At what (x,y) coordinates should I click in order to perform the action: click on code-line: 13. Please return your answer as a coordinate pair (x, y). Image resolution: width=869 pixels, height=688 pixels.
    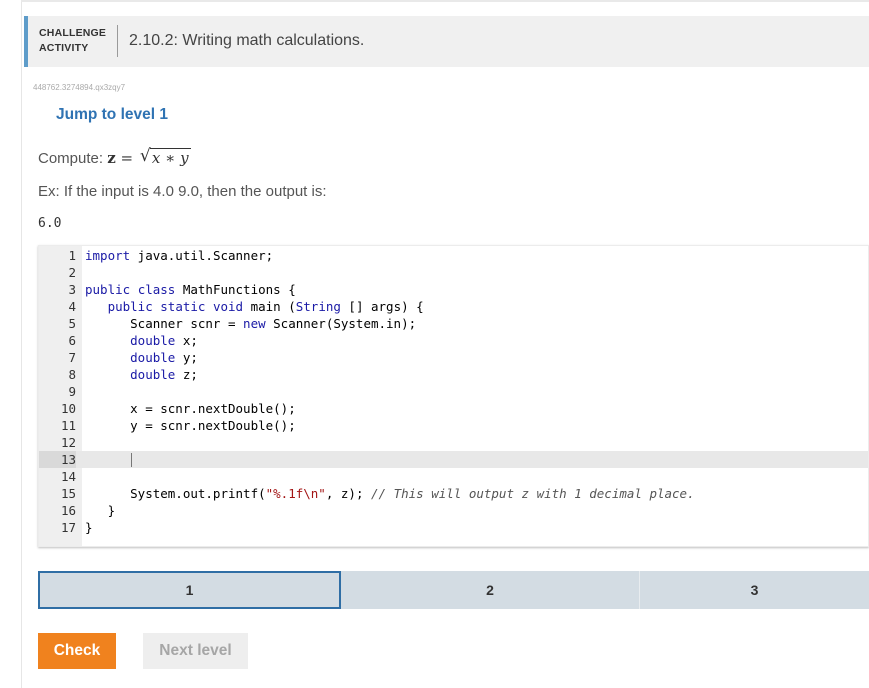
    Looking at the image, I should click on (453, 459).